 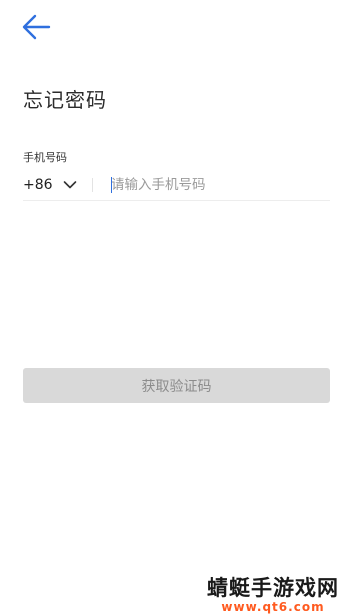 I want to click on site-watermark: 蜻蜓手游戏网 www.qt6.com, so click(x=273, y=593).